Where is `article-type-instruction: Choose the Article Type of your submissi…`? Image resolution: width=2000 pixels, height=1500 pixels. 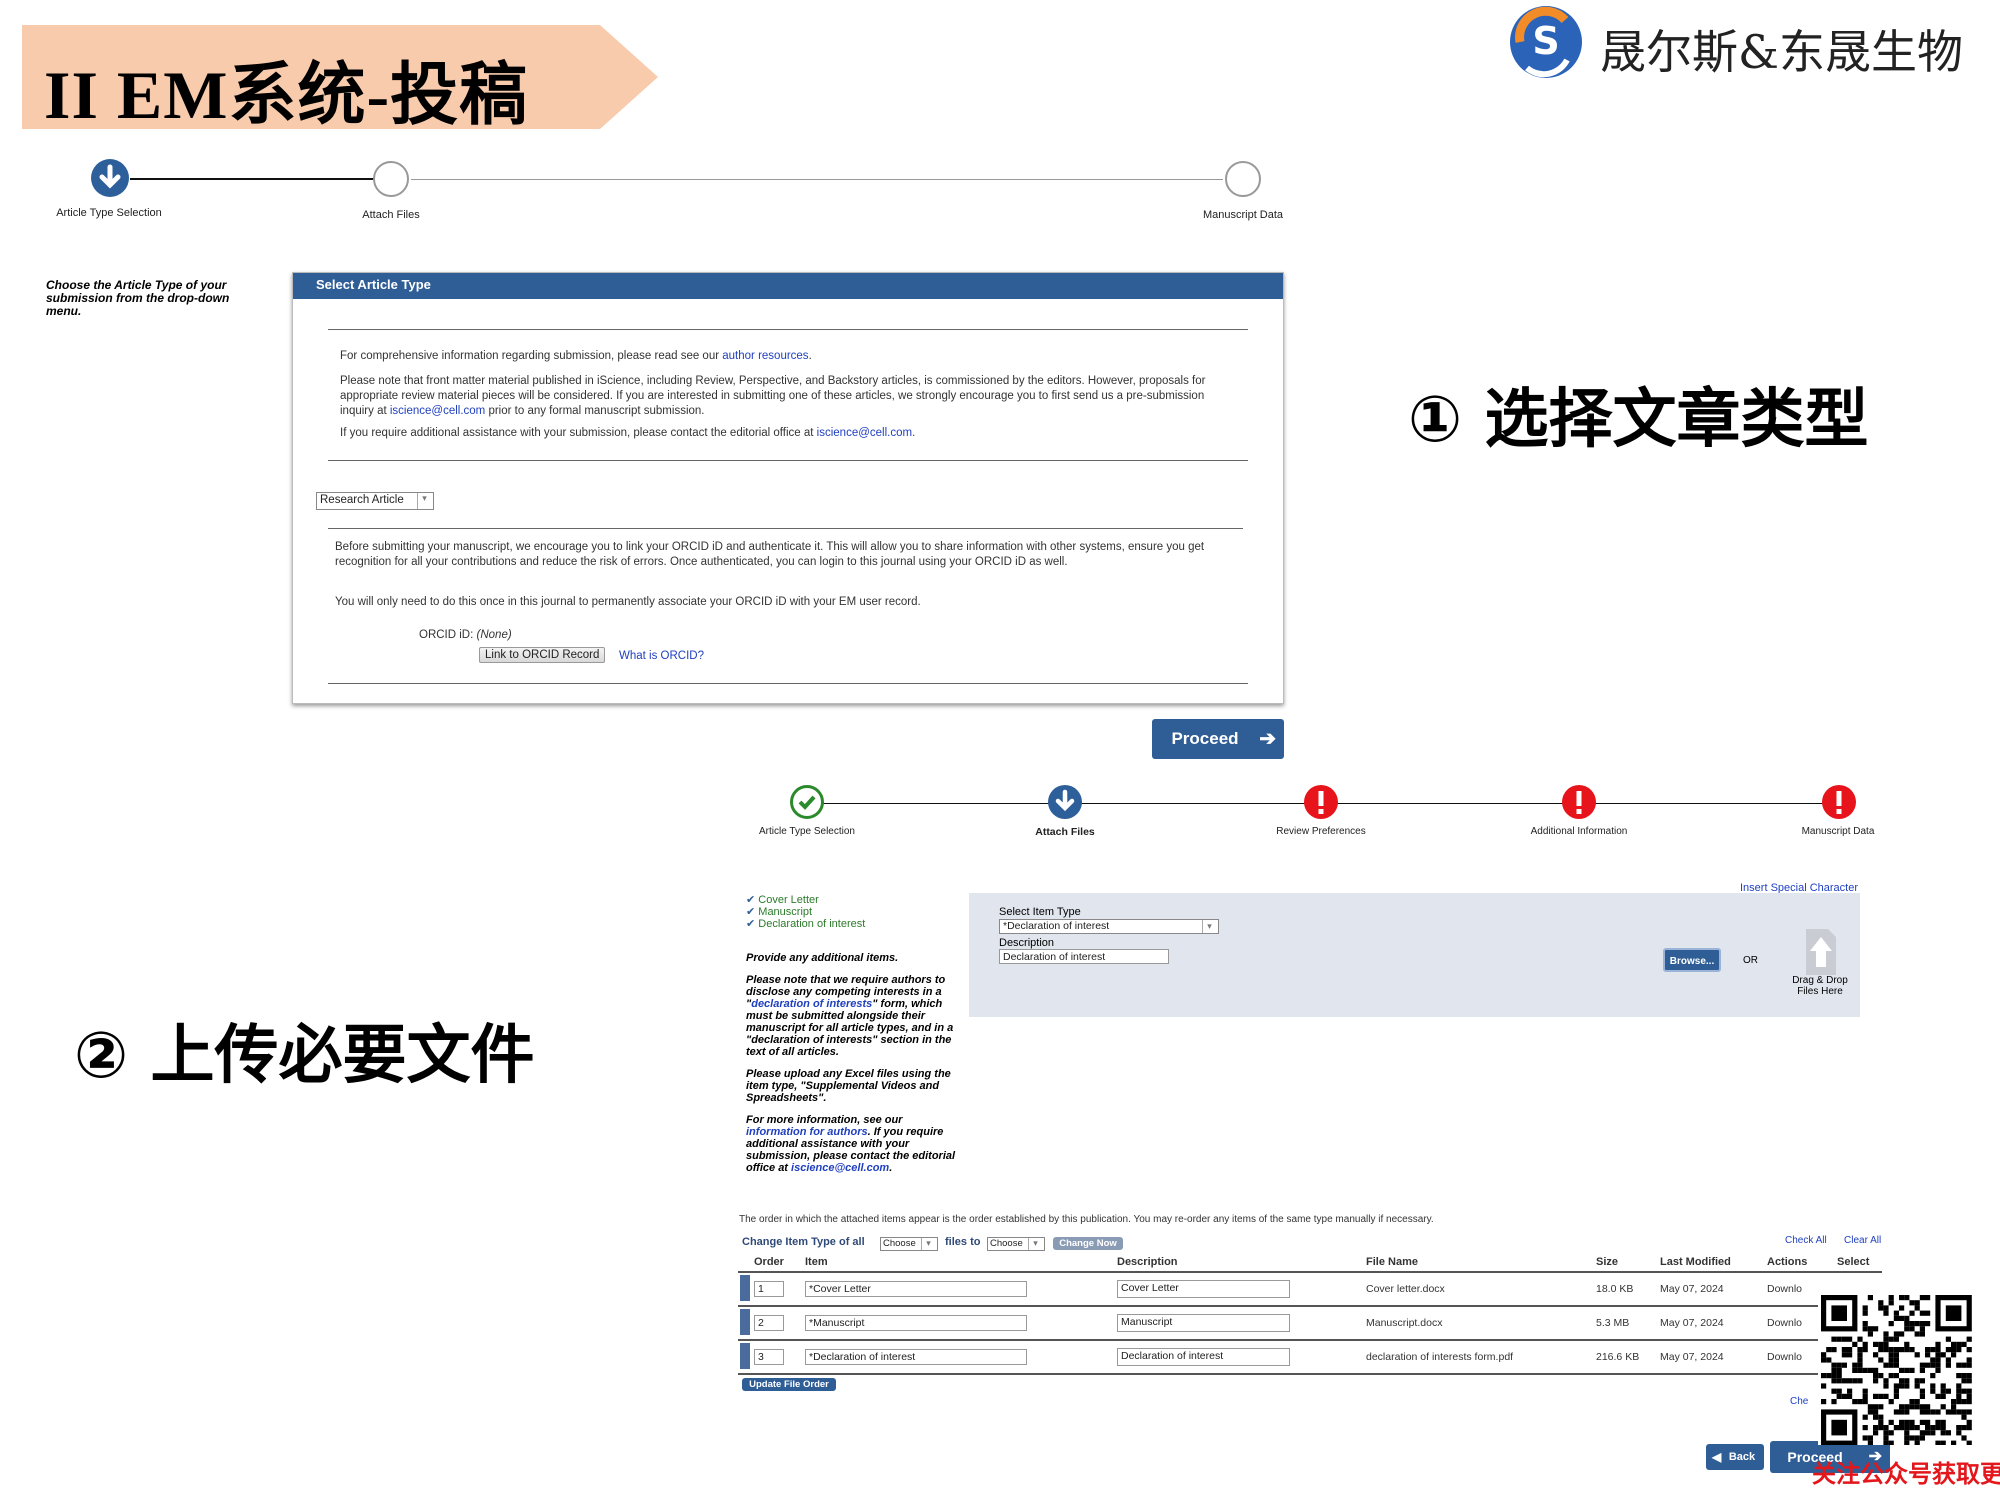 article-type-instruction: Choose the Article Type of your submissi… is located at coordinates (138, 298).